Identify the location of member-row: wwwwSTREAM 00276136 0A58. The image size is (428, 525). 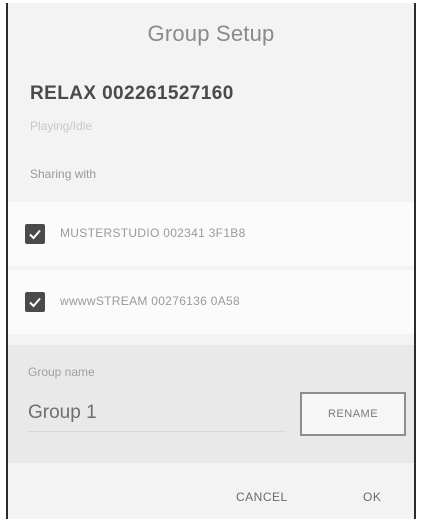
(211, 302).